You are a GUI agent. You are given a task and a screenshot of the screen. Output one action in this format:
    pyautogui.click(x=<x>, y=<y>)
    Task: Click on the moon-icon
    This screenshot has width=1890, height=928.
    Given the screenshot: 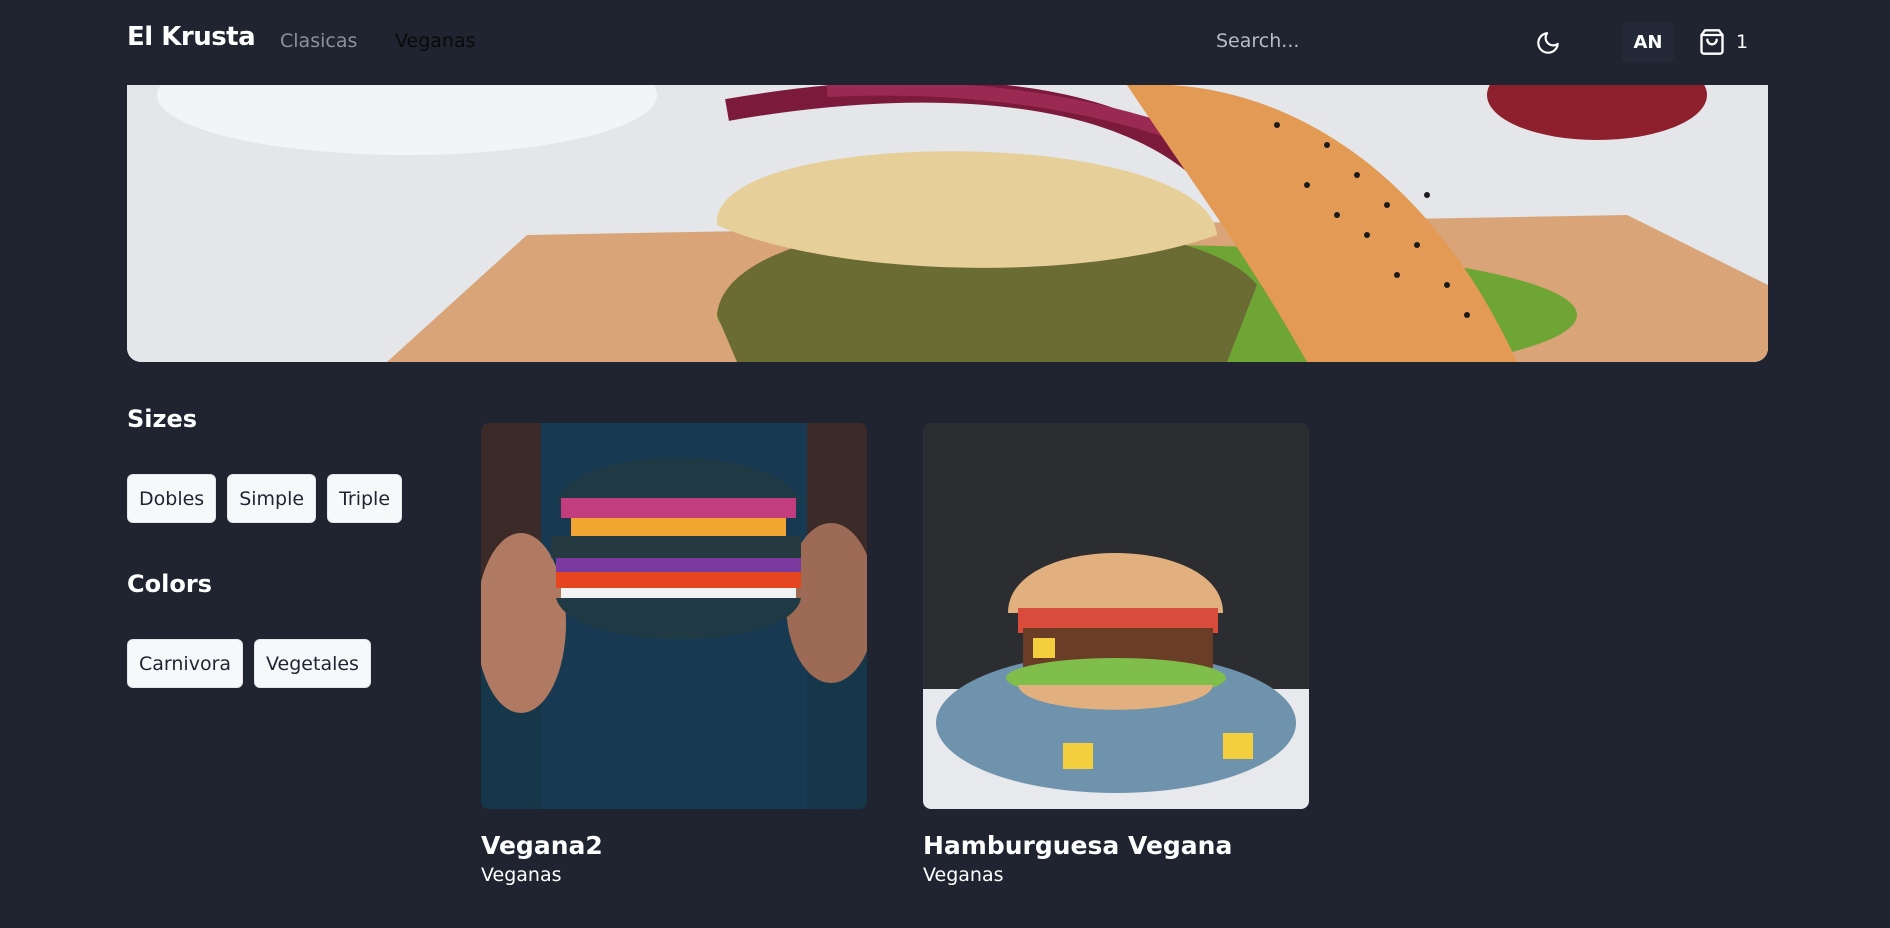 What is the action you would take?
    pyautogui.click(x=1548, y=43)
    